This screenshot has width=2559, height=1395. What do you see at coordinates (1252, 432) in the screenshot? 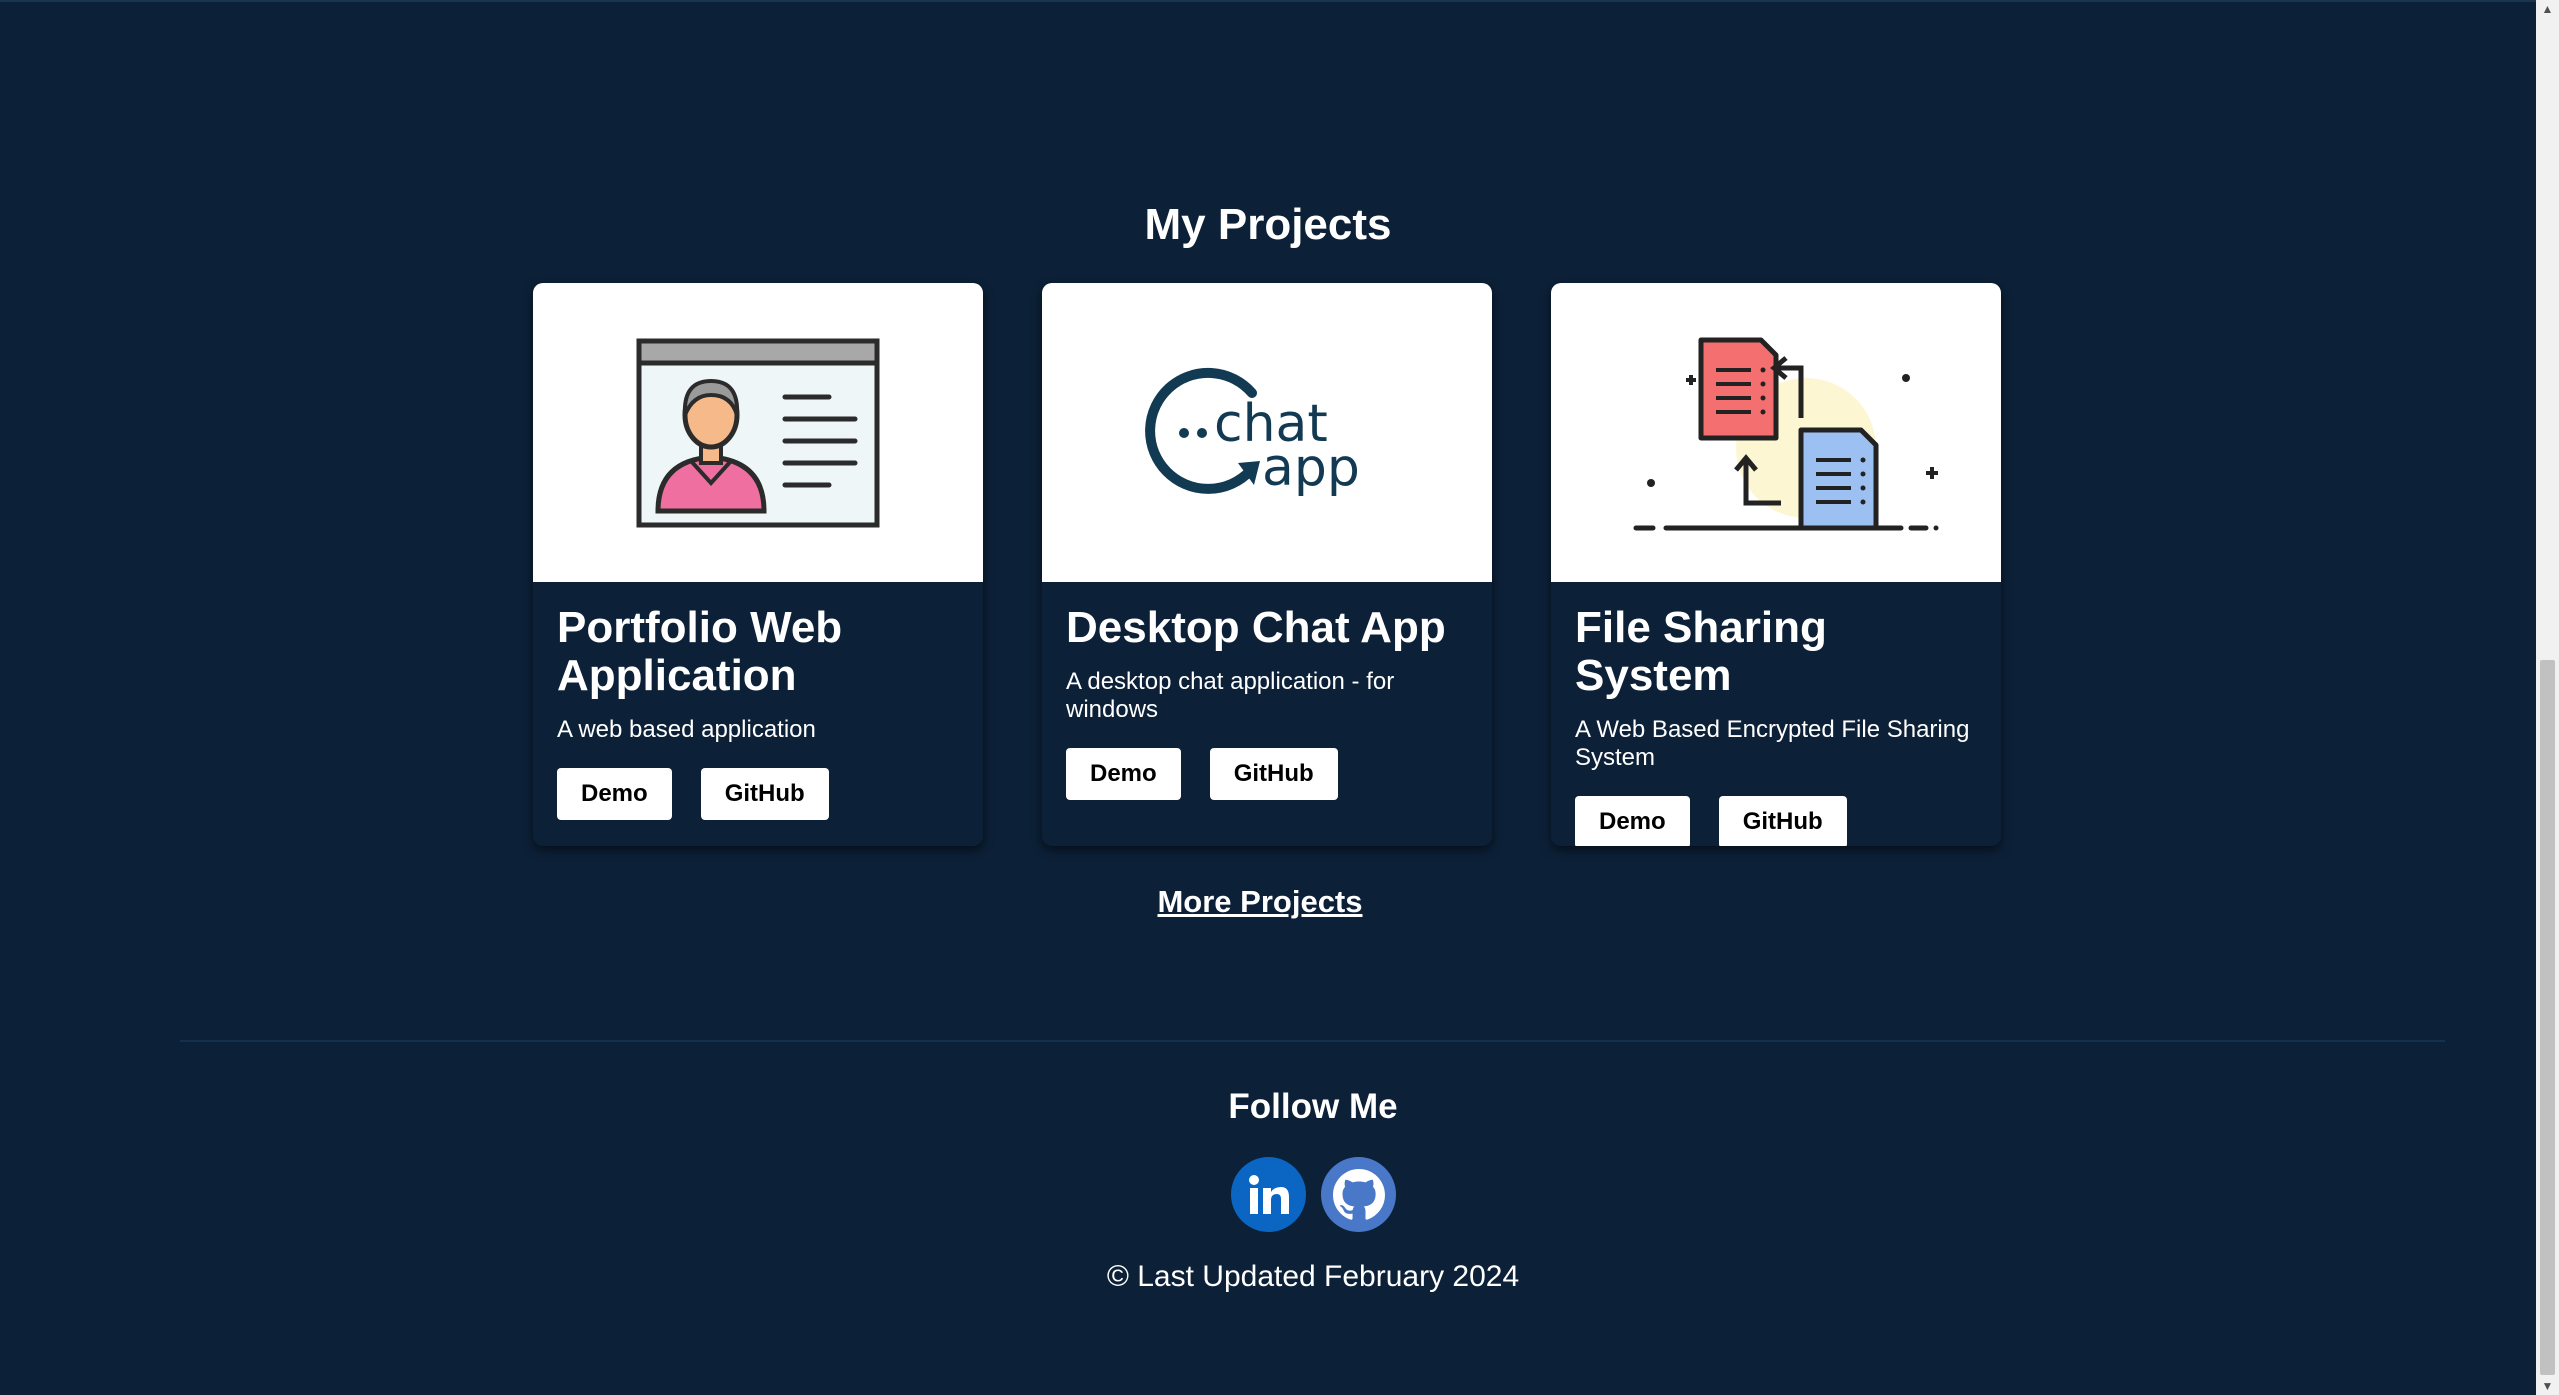
I see `chat-app-logo: chat app` at bounding box center [1252, 432].